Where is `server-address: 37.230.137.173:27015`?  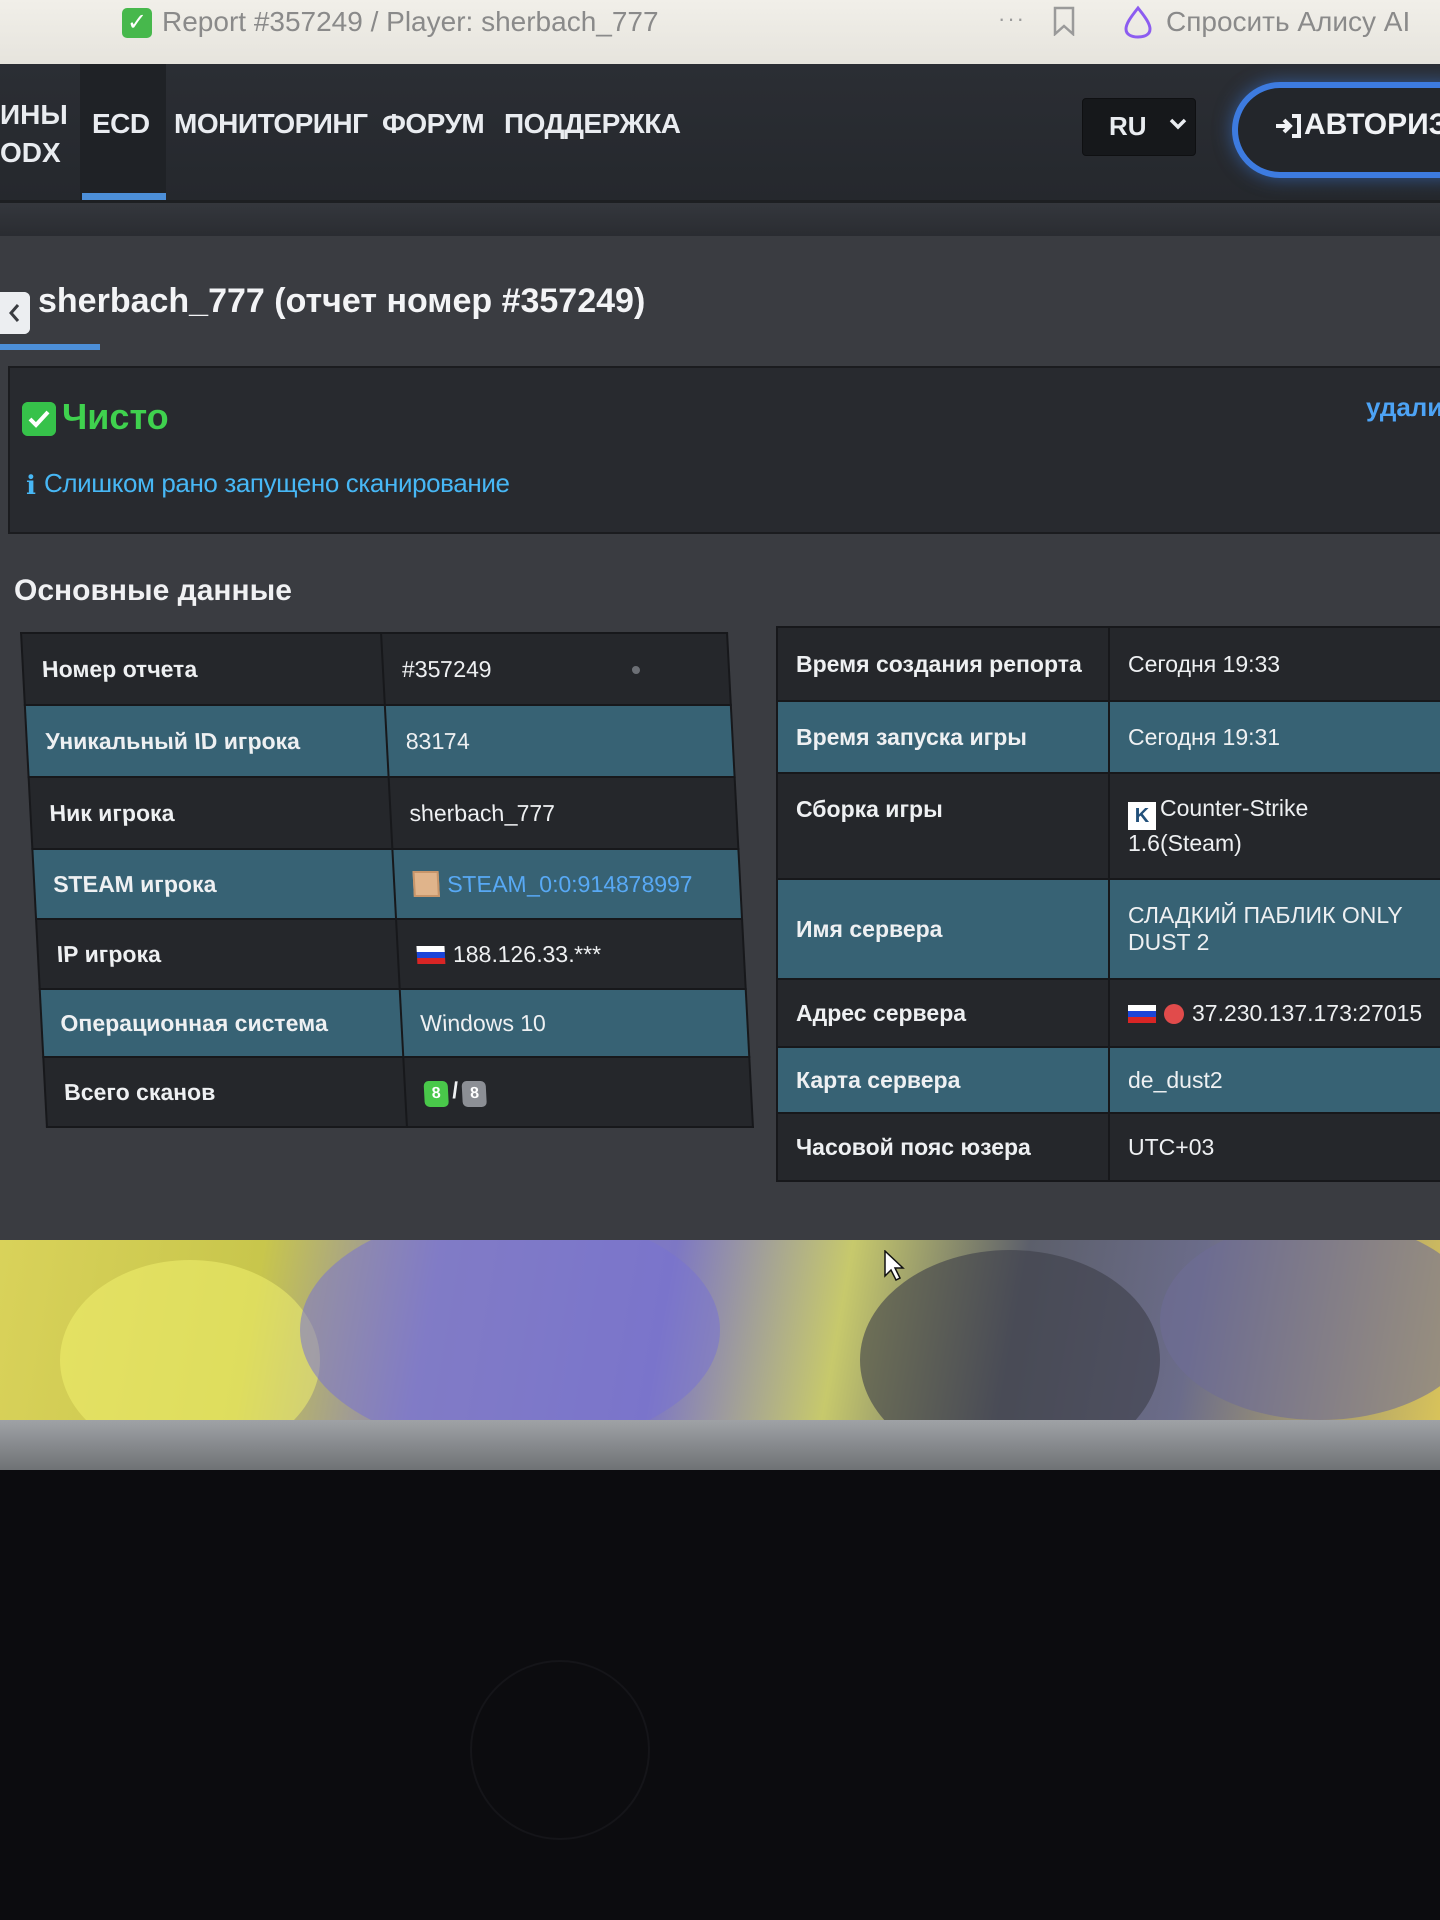
server-address: 37.230.137.173:27015 is located at coordinates (1307, 1013).